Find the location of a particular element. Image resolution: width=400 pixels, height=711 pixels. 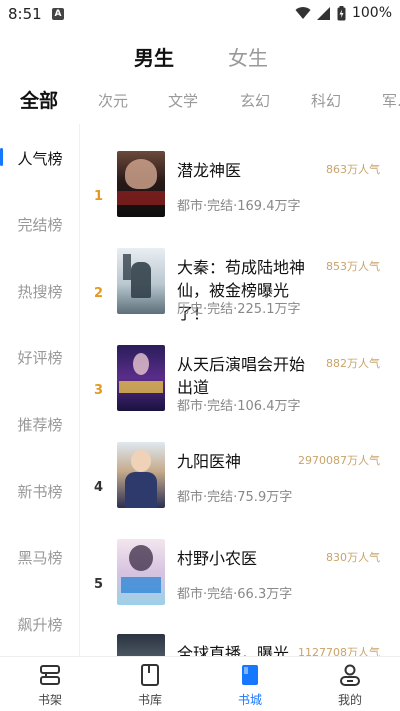

category-tab-scifi: 科幻 is located at coordinates (326, 100).